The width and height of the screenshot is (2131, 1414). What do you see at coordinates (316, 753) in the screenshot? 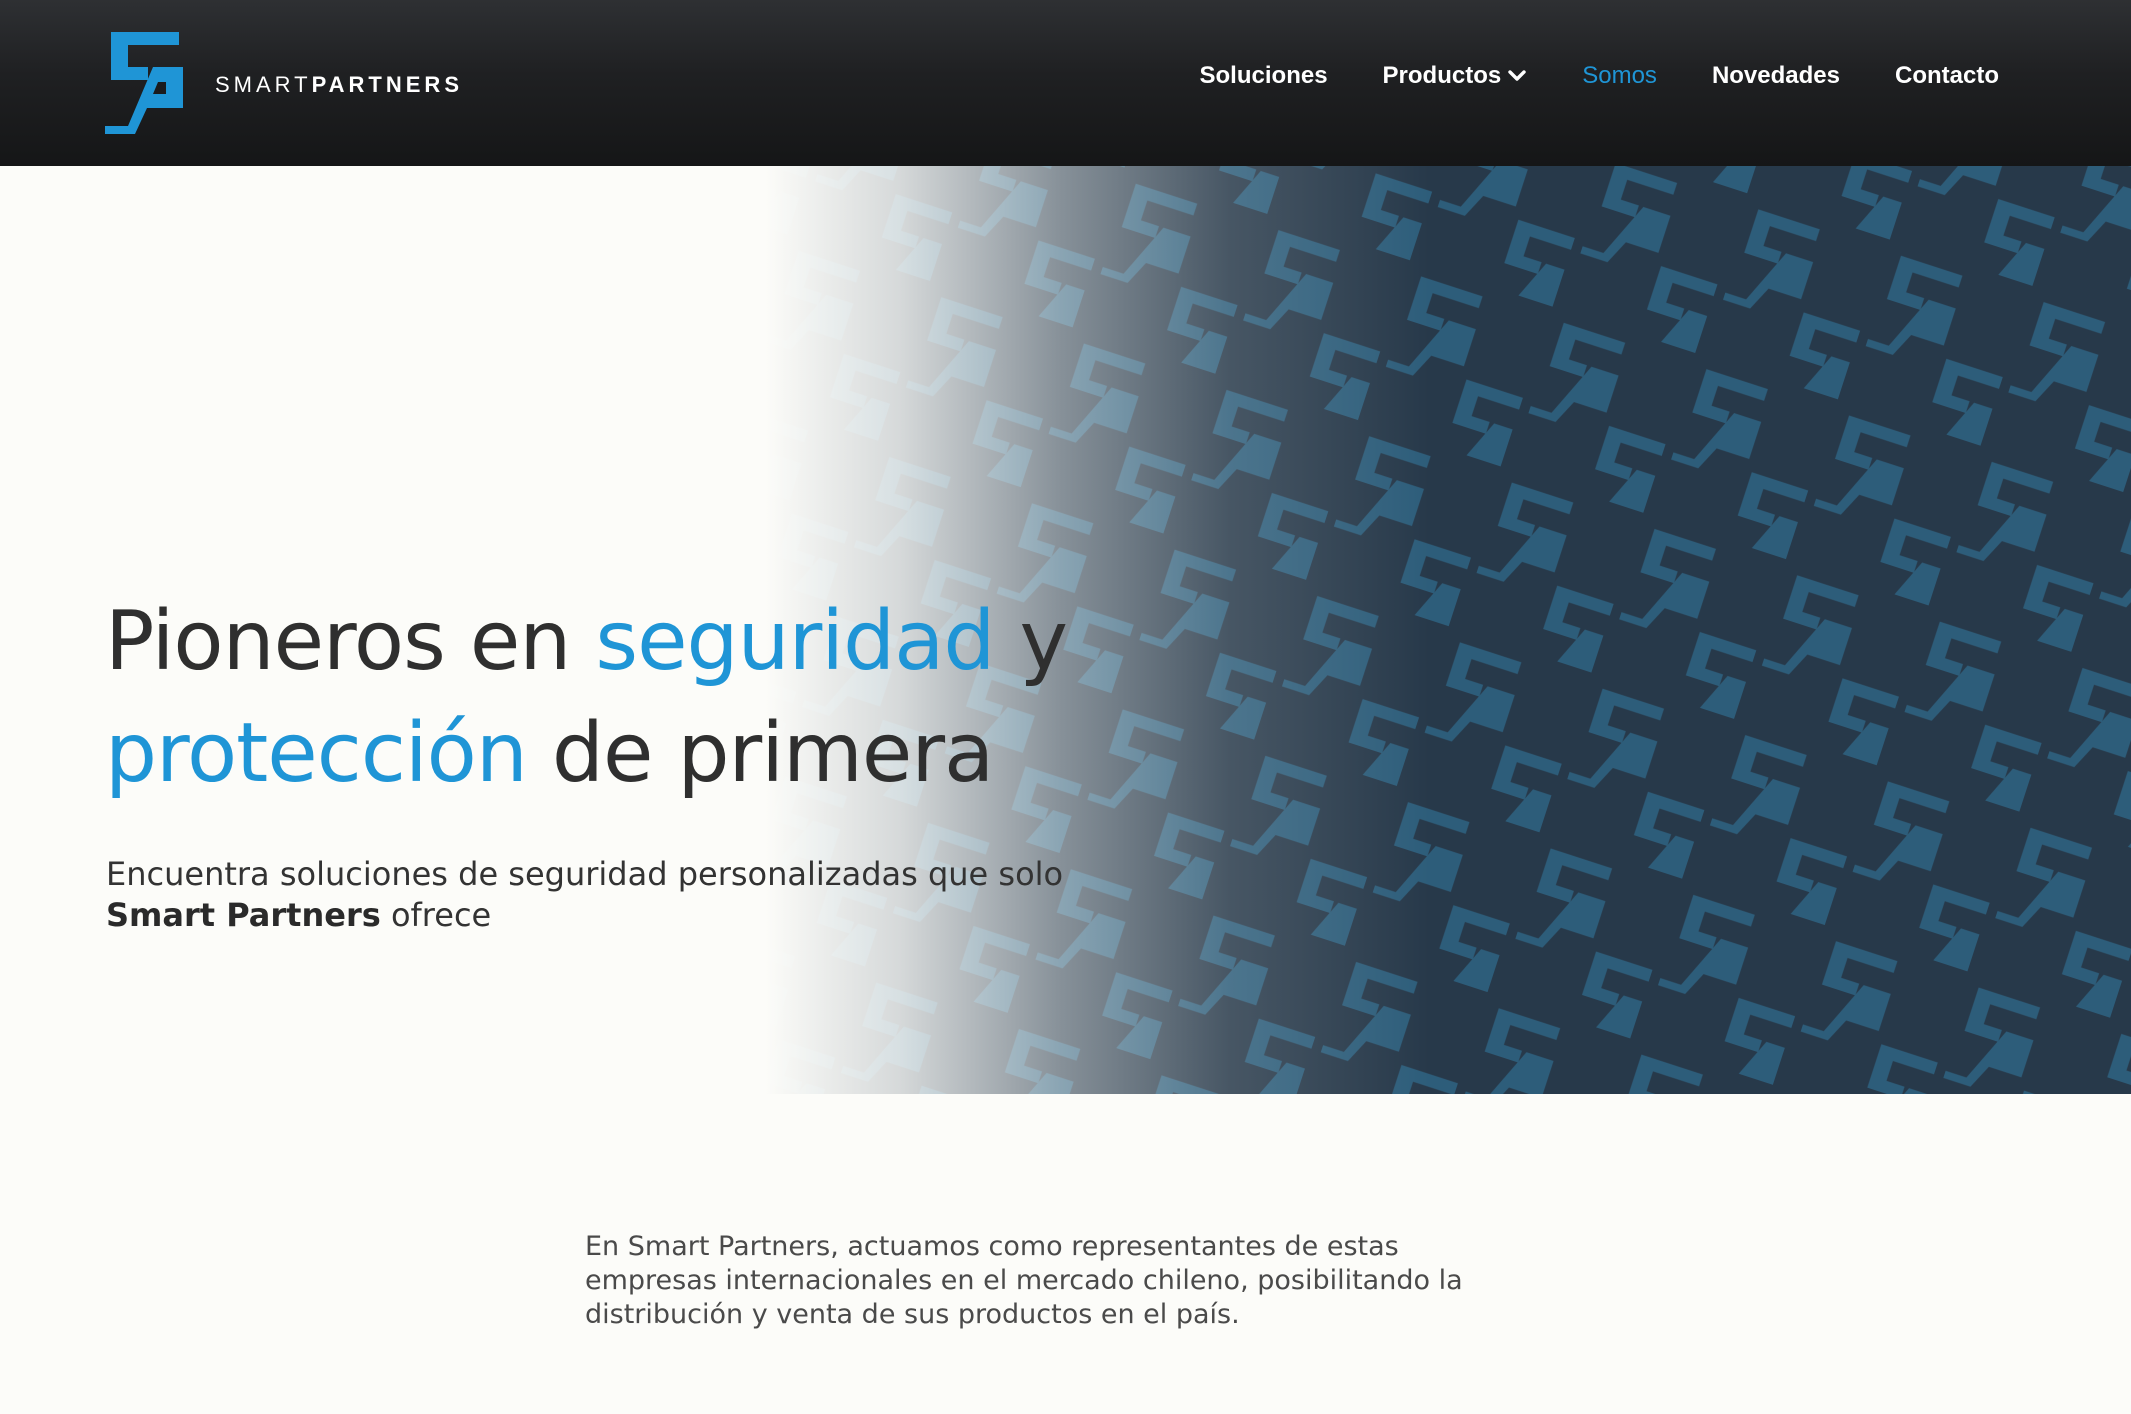
I see `hero-heading-accent-proteccion: protección` at bounding box center [316, 753].